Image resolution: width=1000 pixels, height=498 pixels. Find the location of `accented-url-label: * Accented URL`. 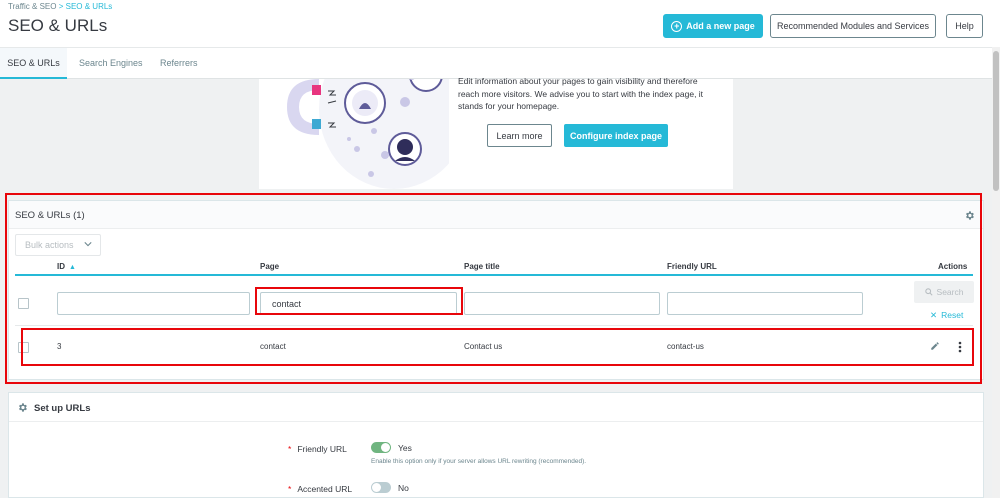

accented-url-label: * Accented URL is located at coordinates (320, 489).